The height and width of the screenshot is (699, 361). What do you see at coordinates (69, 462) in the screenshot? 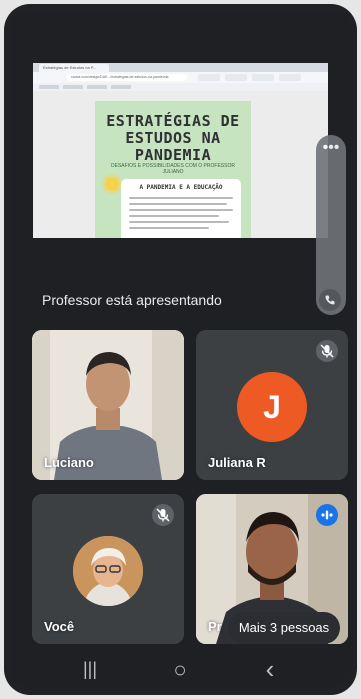
I see `participant-name: Luciano` at bounding box center [69, 462].